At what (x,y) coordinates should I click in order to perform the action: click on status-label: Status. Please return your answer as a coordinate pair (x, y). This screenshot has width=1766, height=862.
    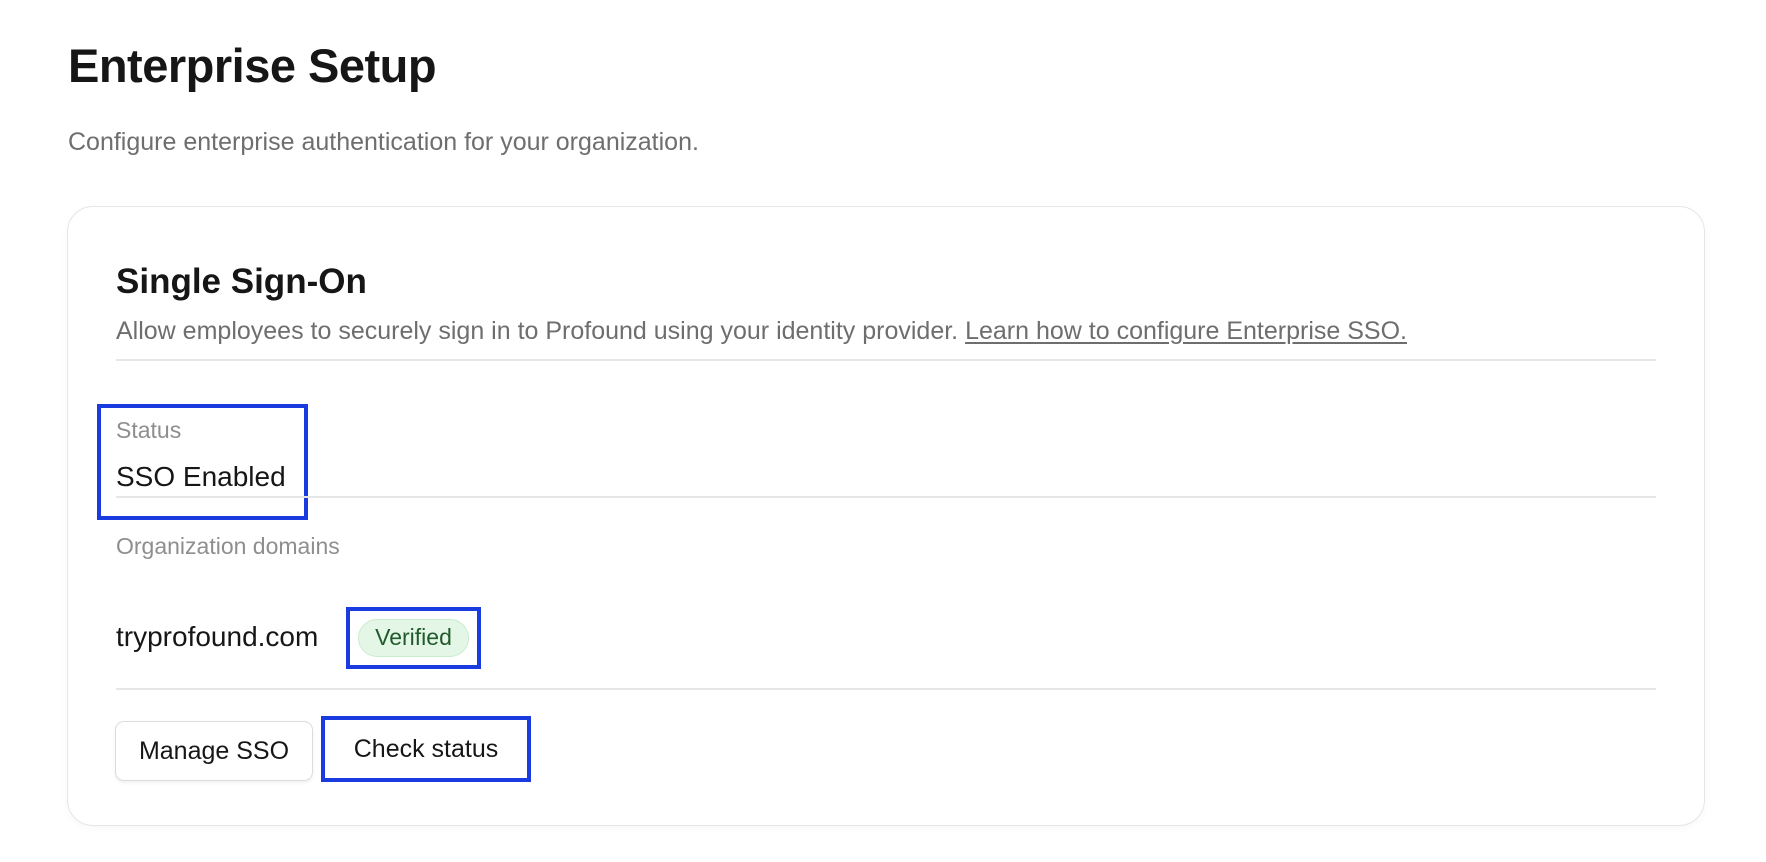
    Looking at the image, I should click on (149, 430).